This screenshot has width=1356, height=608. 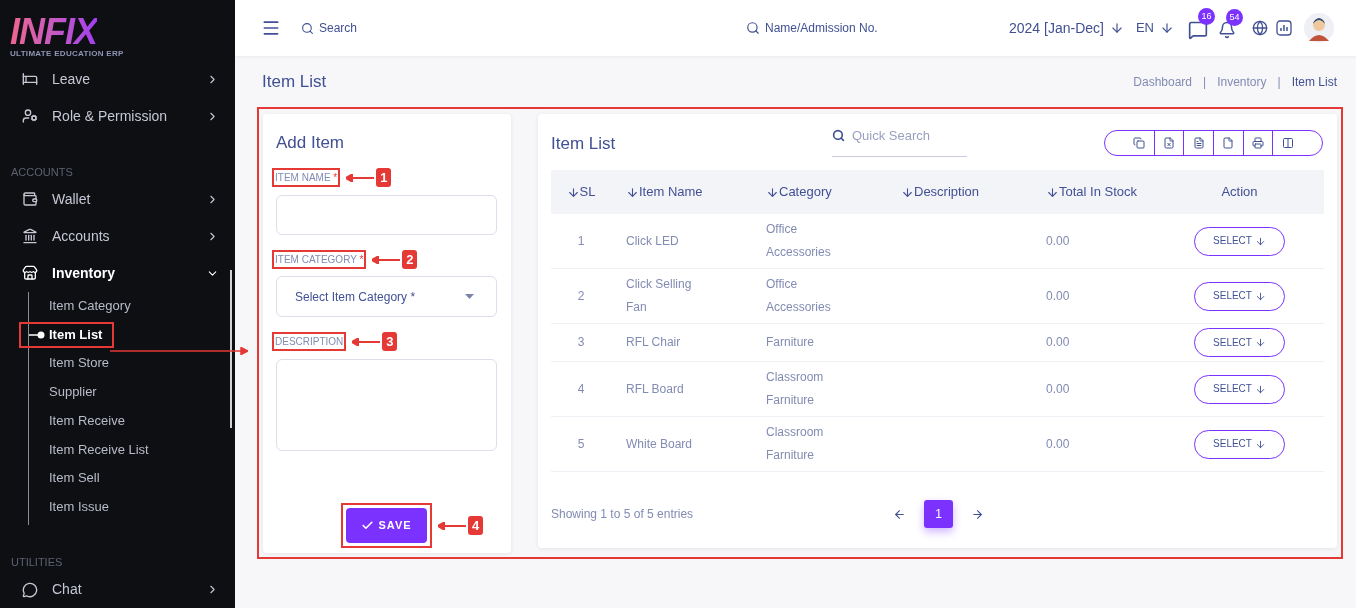 I want to click on save-button: SAVE, so click(x=386, y=525).